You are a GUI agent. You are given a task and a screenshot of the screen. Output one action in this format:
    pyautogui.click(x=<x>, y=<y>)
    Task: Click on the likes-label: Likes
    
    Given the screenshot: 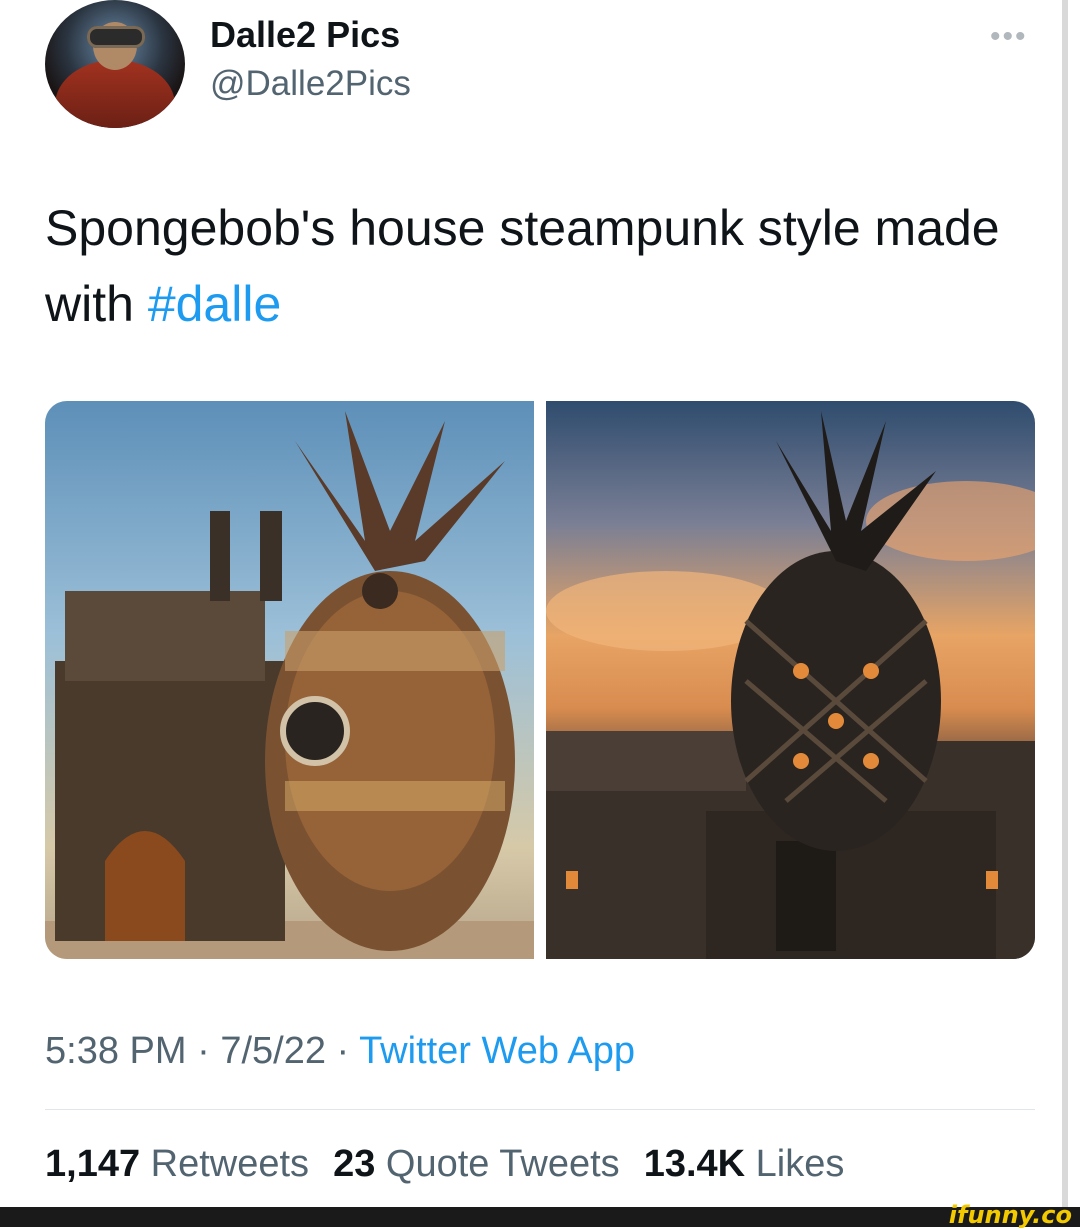 What is the action you would take?
    pyautogui.click(x=800, y=1164)
    